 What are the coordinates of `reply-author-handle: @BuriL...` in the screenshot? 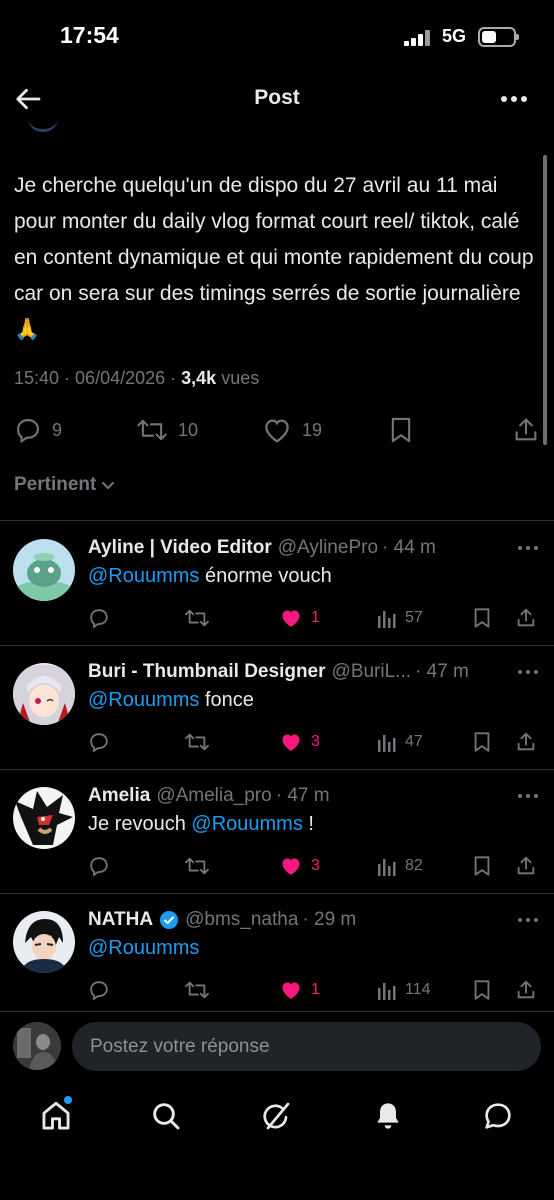 It's located at (371, 672).